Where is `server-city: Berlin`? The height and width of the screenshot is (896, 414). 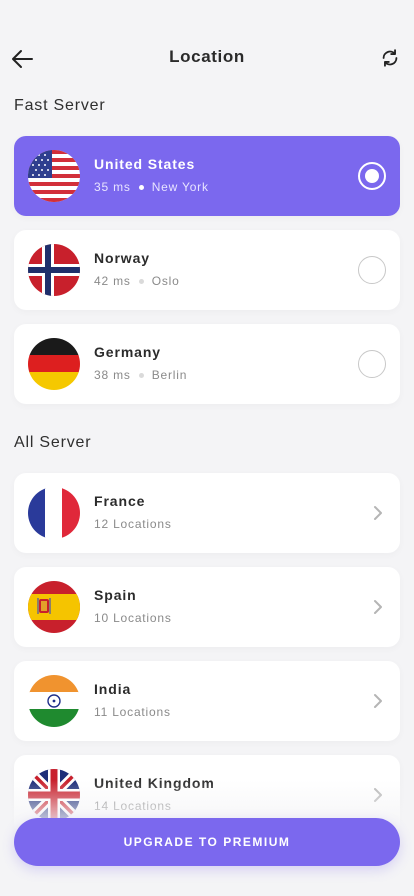
server-city: Berlin is located at coordinates (169, 375).